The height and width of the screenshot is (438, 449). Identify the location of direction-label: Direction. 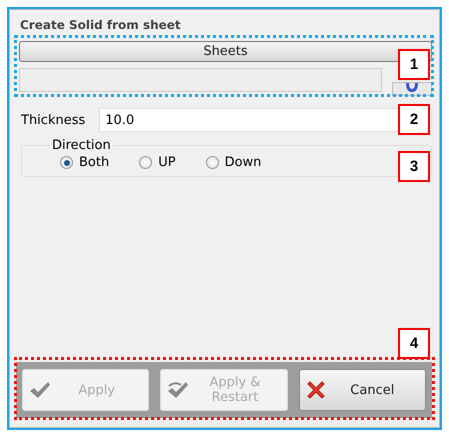
(81, 145).